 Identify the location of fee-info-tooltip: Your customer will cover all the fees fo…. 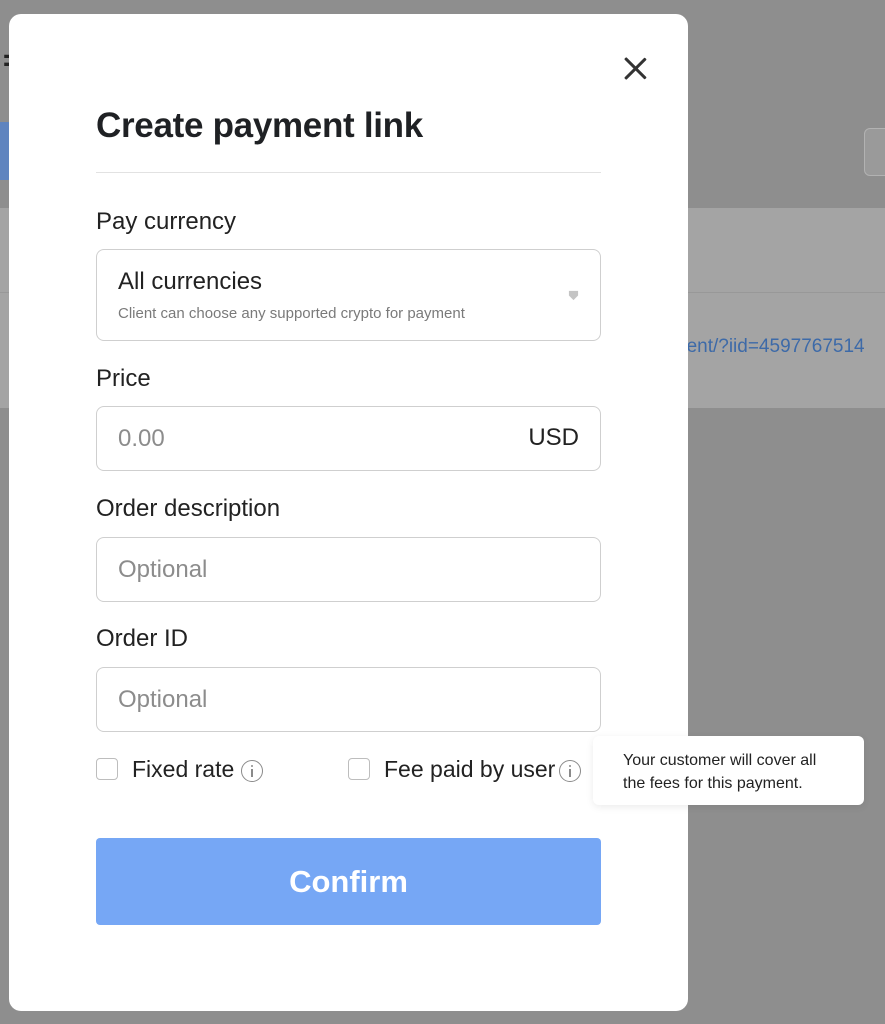
(728, 770).